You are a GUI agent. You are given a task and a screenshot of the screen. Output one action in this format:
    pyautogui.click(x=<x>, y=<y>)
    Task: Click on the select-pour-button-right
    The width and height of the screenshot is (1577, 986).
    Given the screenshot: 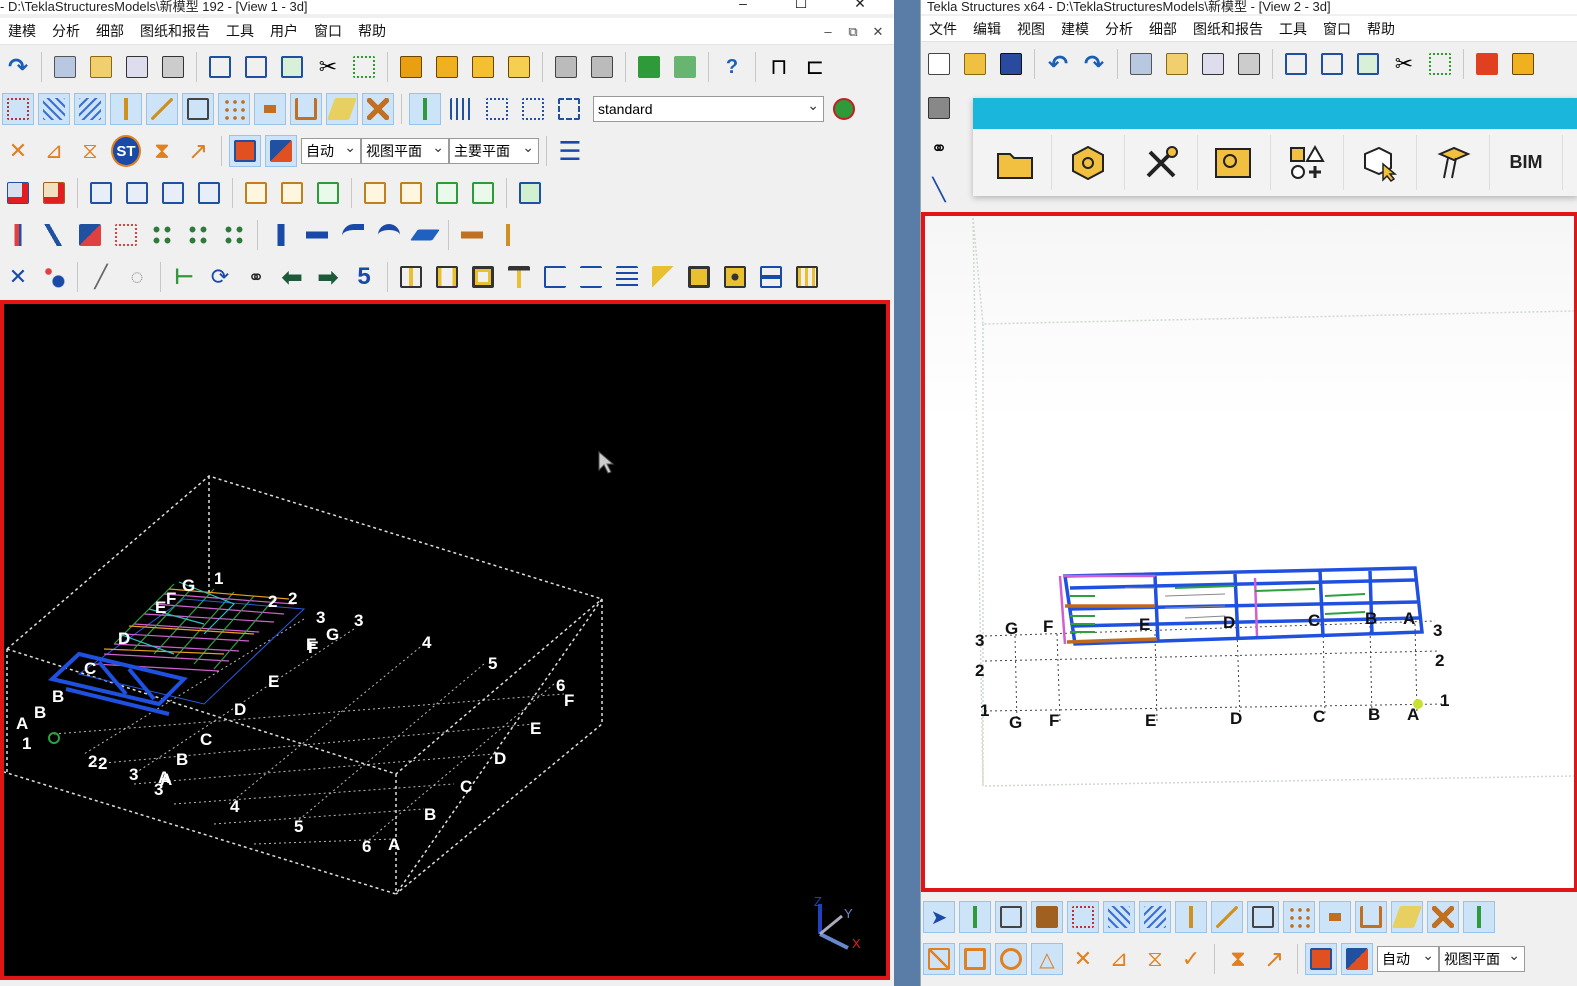 What is the action you would take?
    pyautogui.click(x=975, y=917)
    